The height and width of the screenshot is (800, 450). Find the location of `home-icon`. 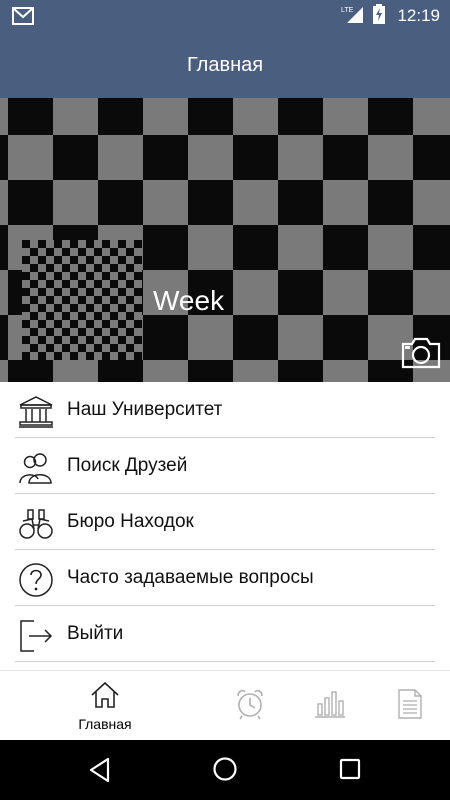

home-icon is located at coordinates (105, 697).